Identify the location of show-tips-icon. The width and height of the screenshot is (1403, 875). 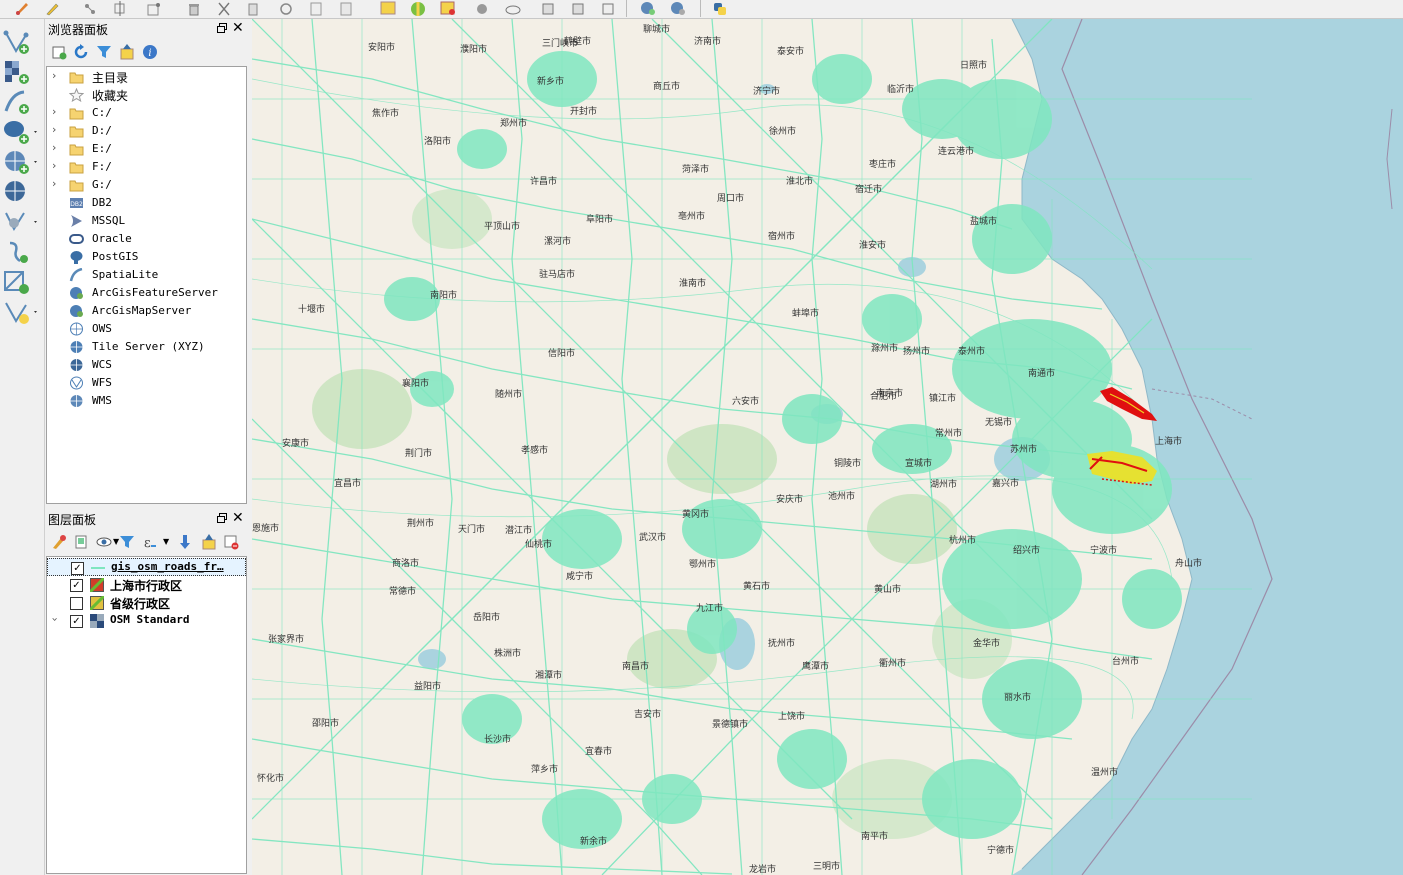
(448, 8).